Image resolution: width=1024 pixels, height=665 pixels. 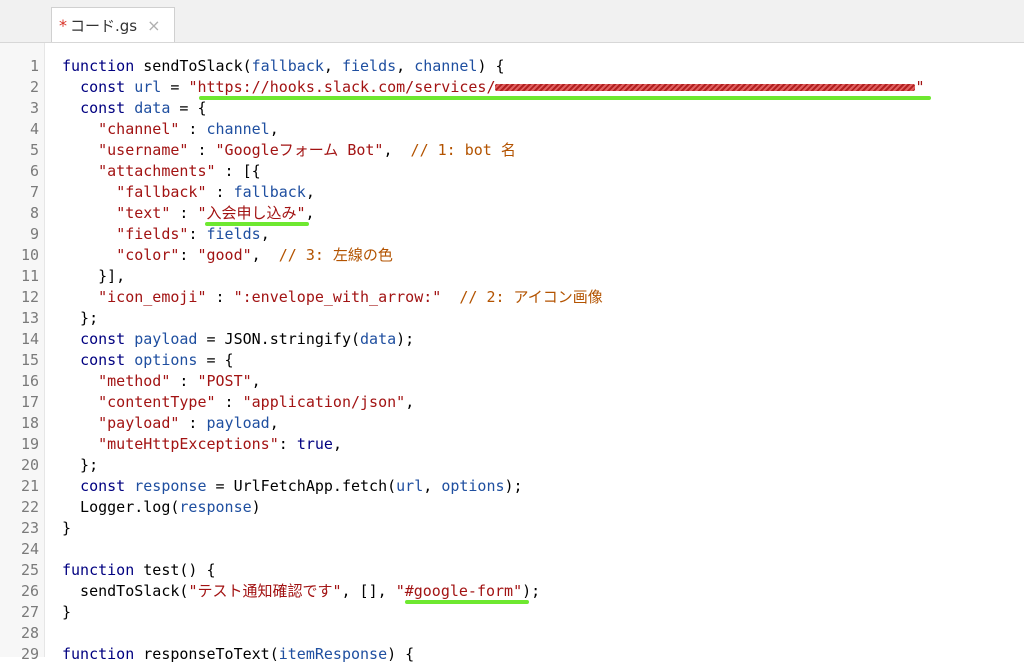 I want to click on code-text: };, so click(x=80, y=465).